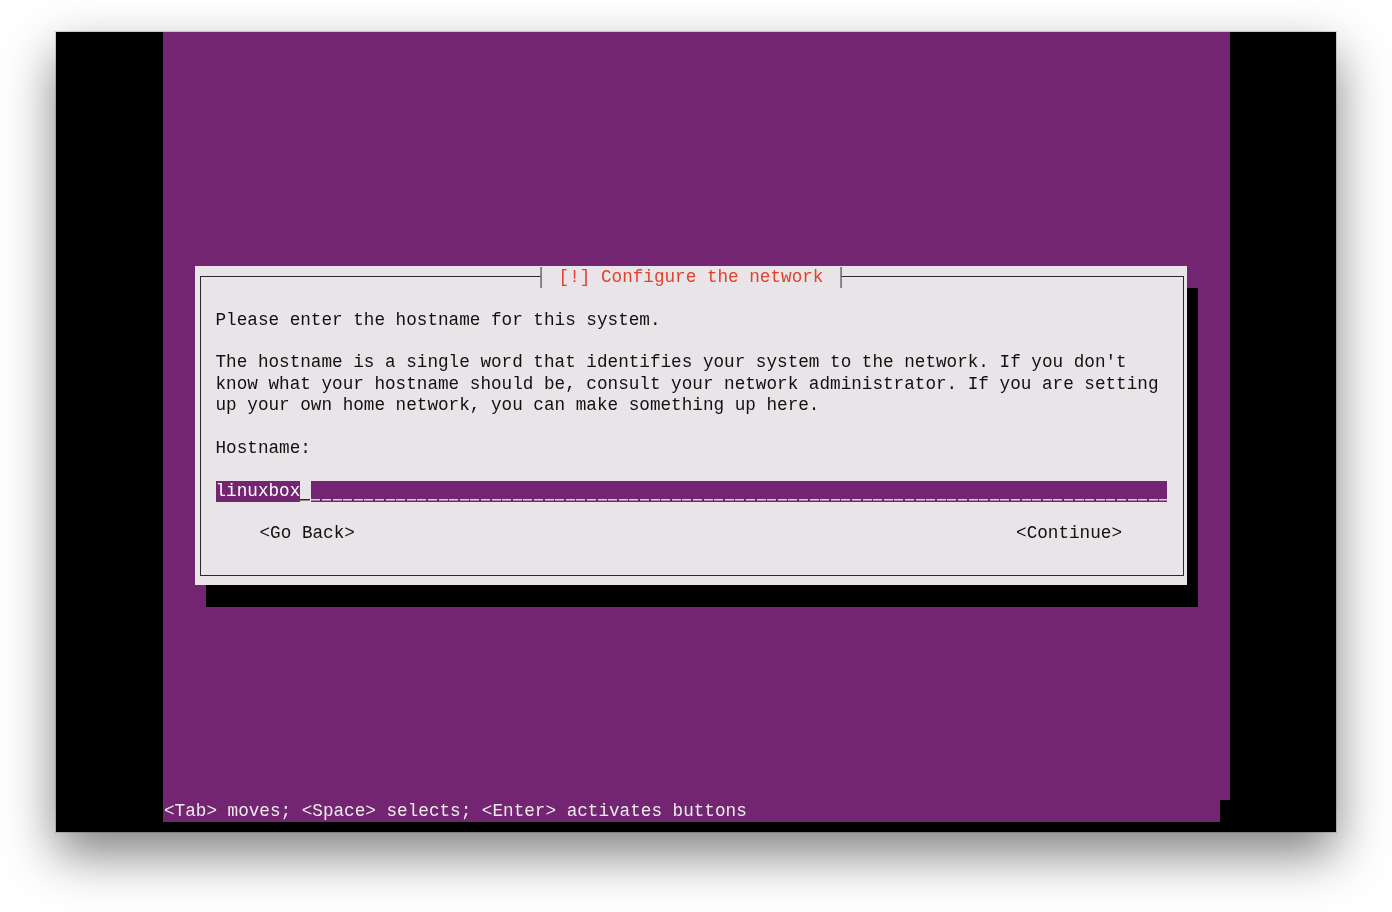 This screenshot has height=912, width=1392. What do you see at coordinates (438, 320) in the screenshot?
I see `dialog-paragraph: Please enter the hostname for this system.` at bounding box center [438, 320].